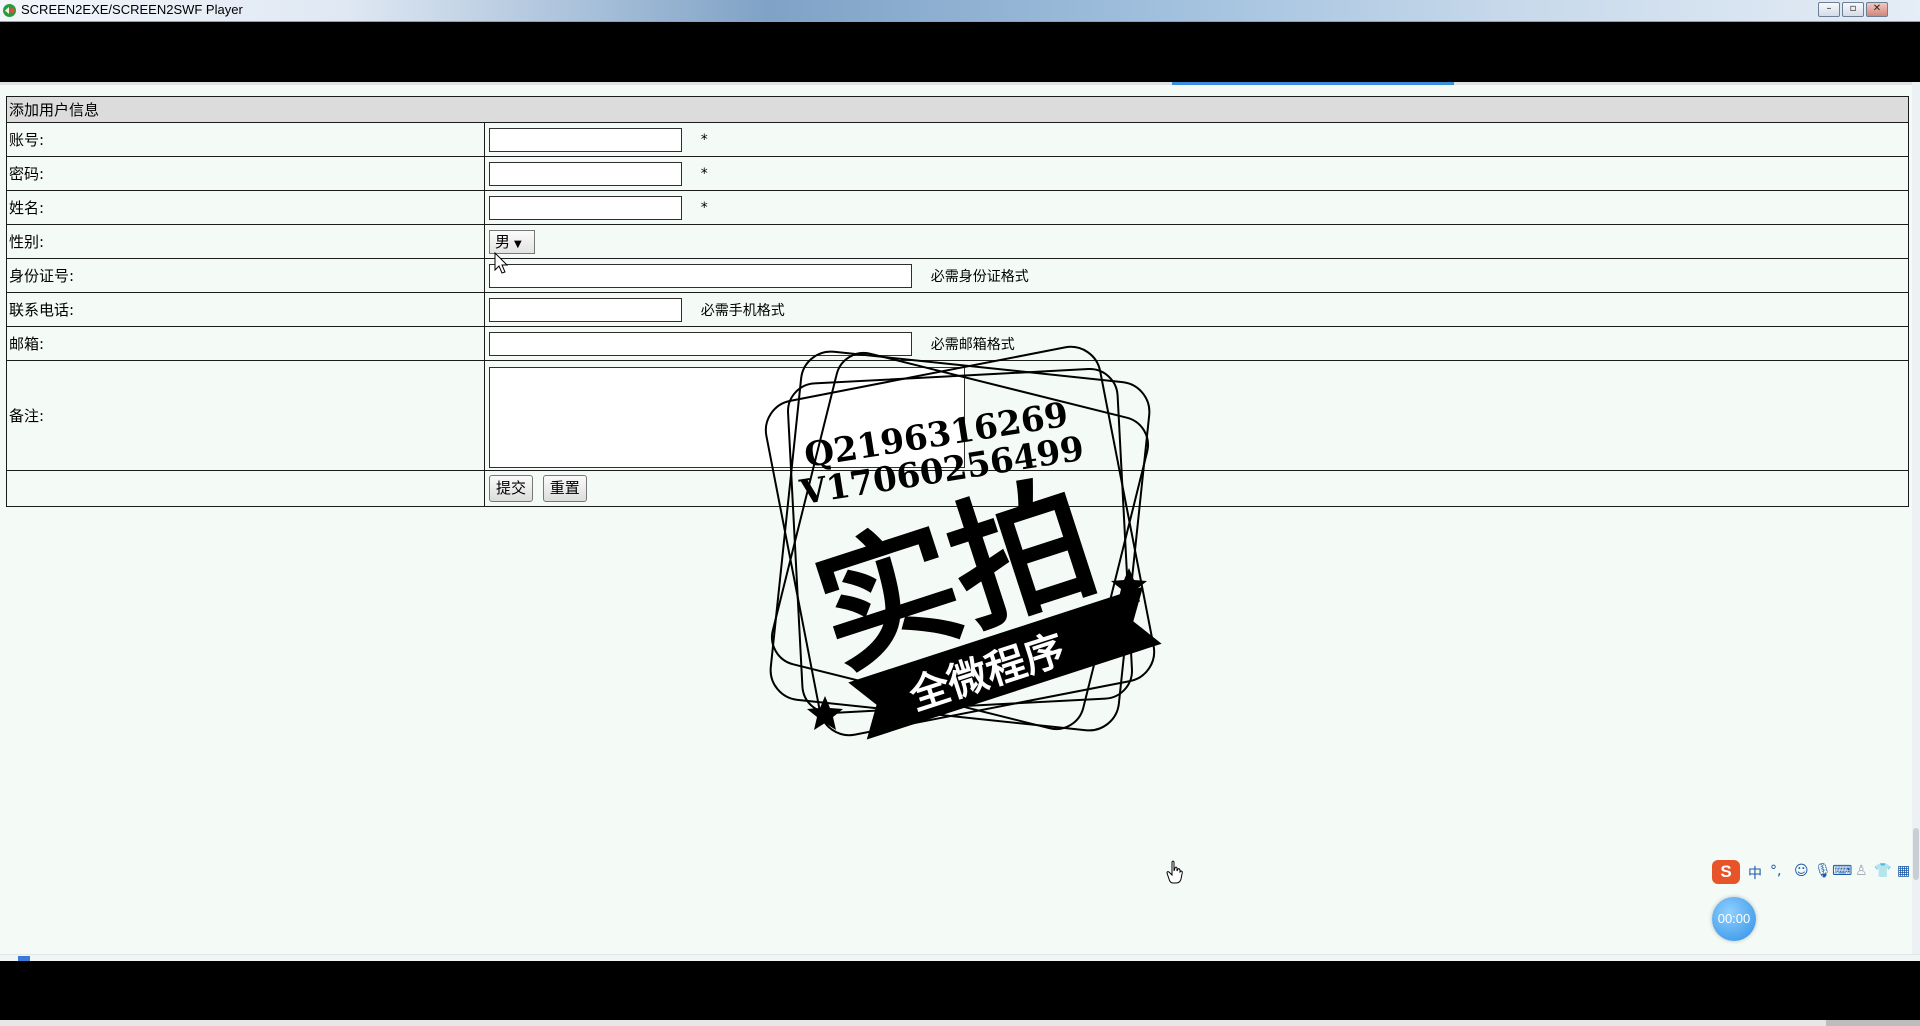 The height and width of the screenshot is (1026, 1920). Describe the element at coordinates (1916, 854) in the screenshot. I see `scrollbar-thumb` at that location.